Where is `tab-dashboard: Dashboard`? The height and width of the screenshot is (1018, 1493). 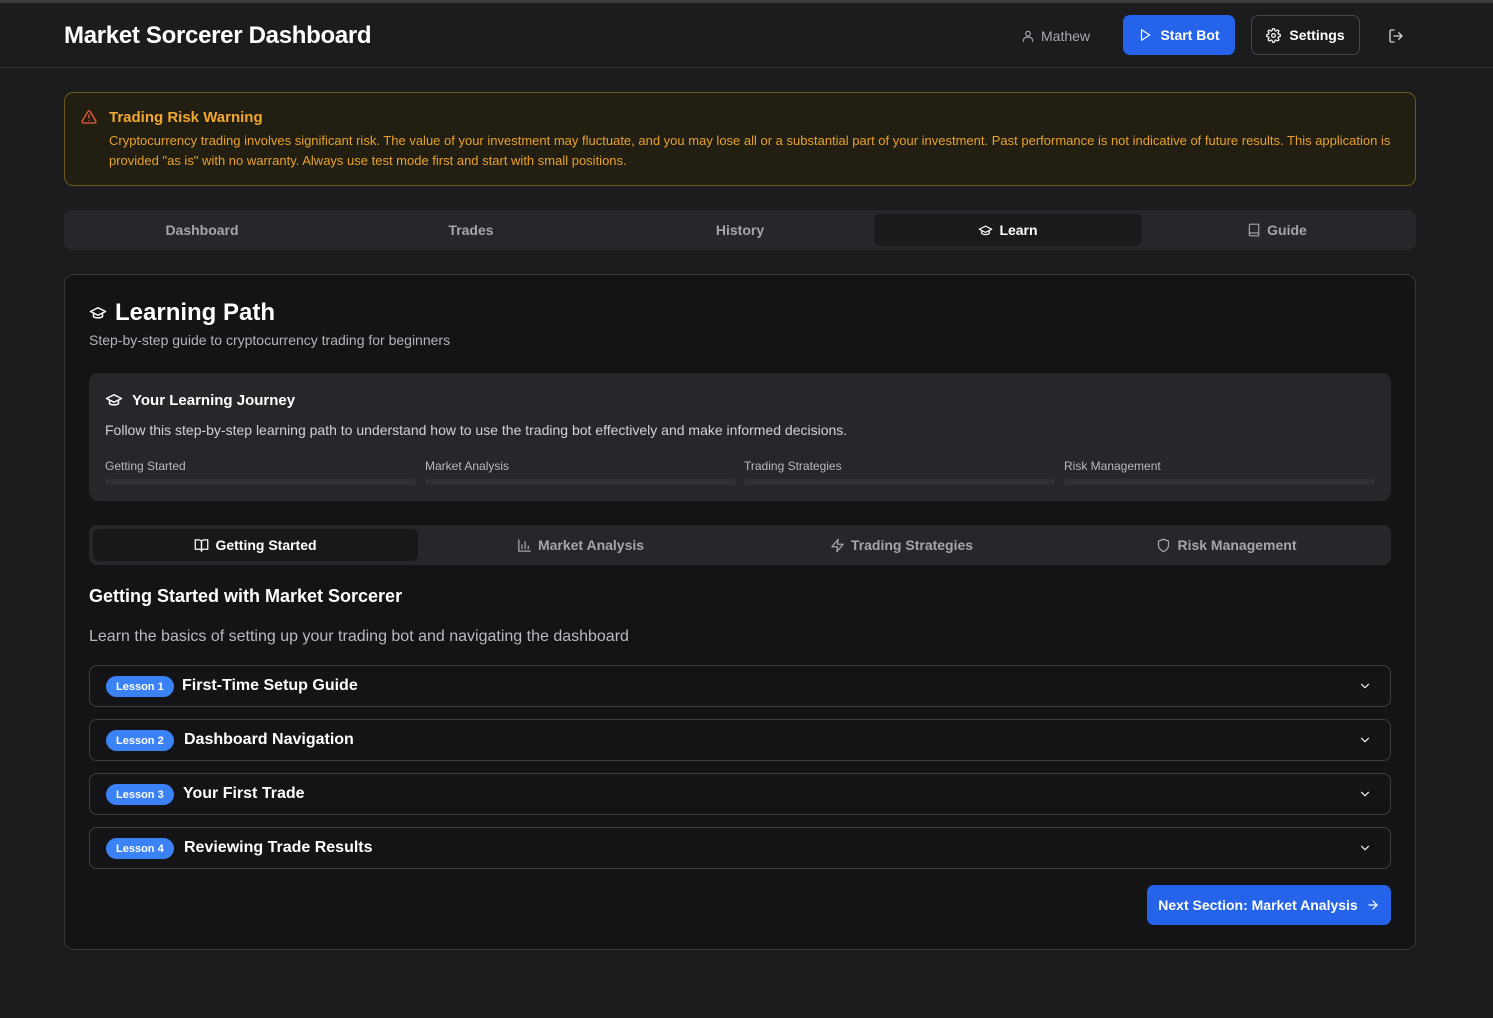 tab-dashboard: Dashboard is located at coordinates (202, 230).